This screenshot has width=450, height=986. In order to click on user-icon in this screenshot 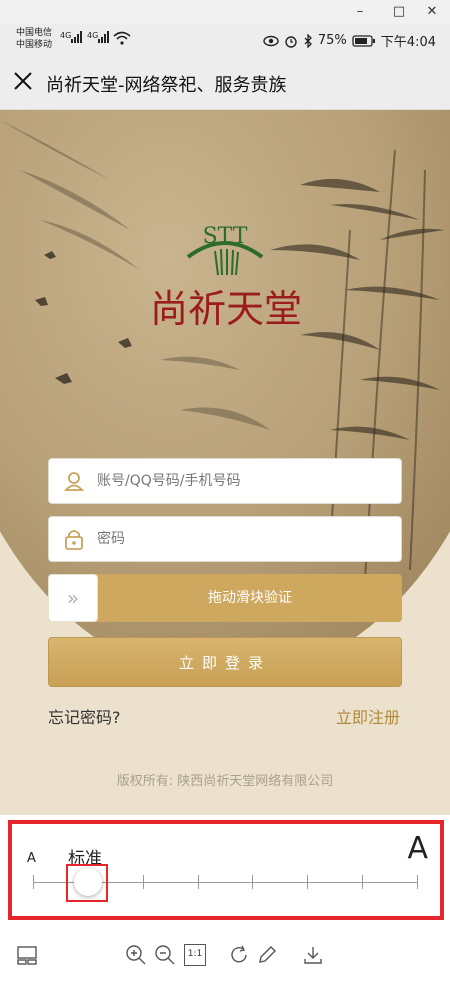, I will do `click(74, 481)`.